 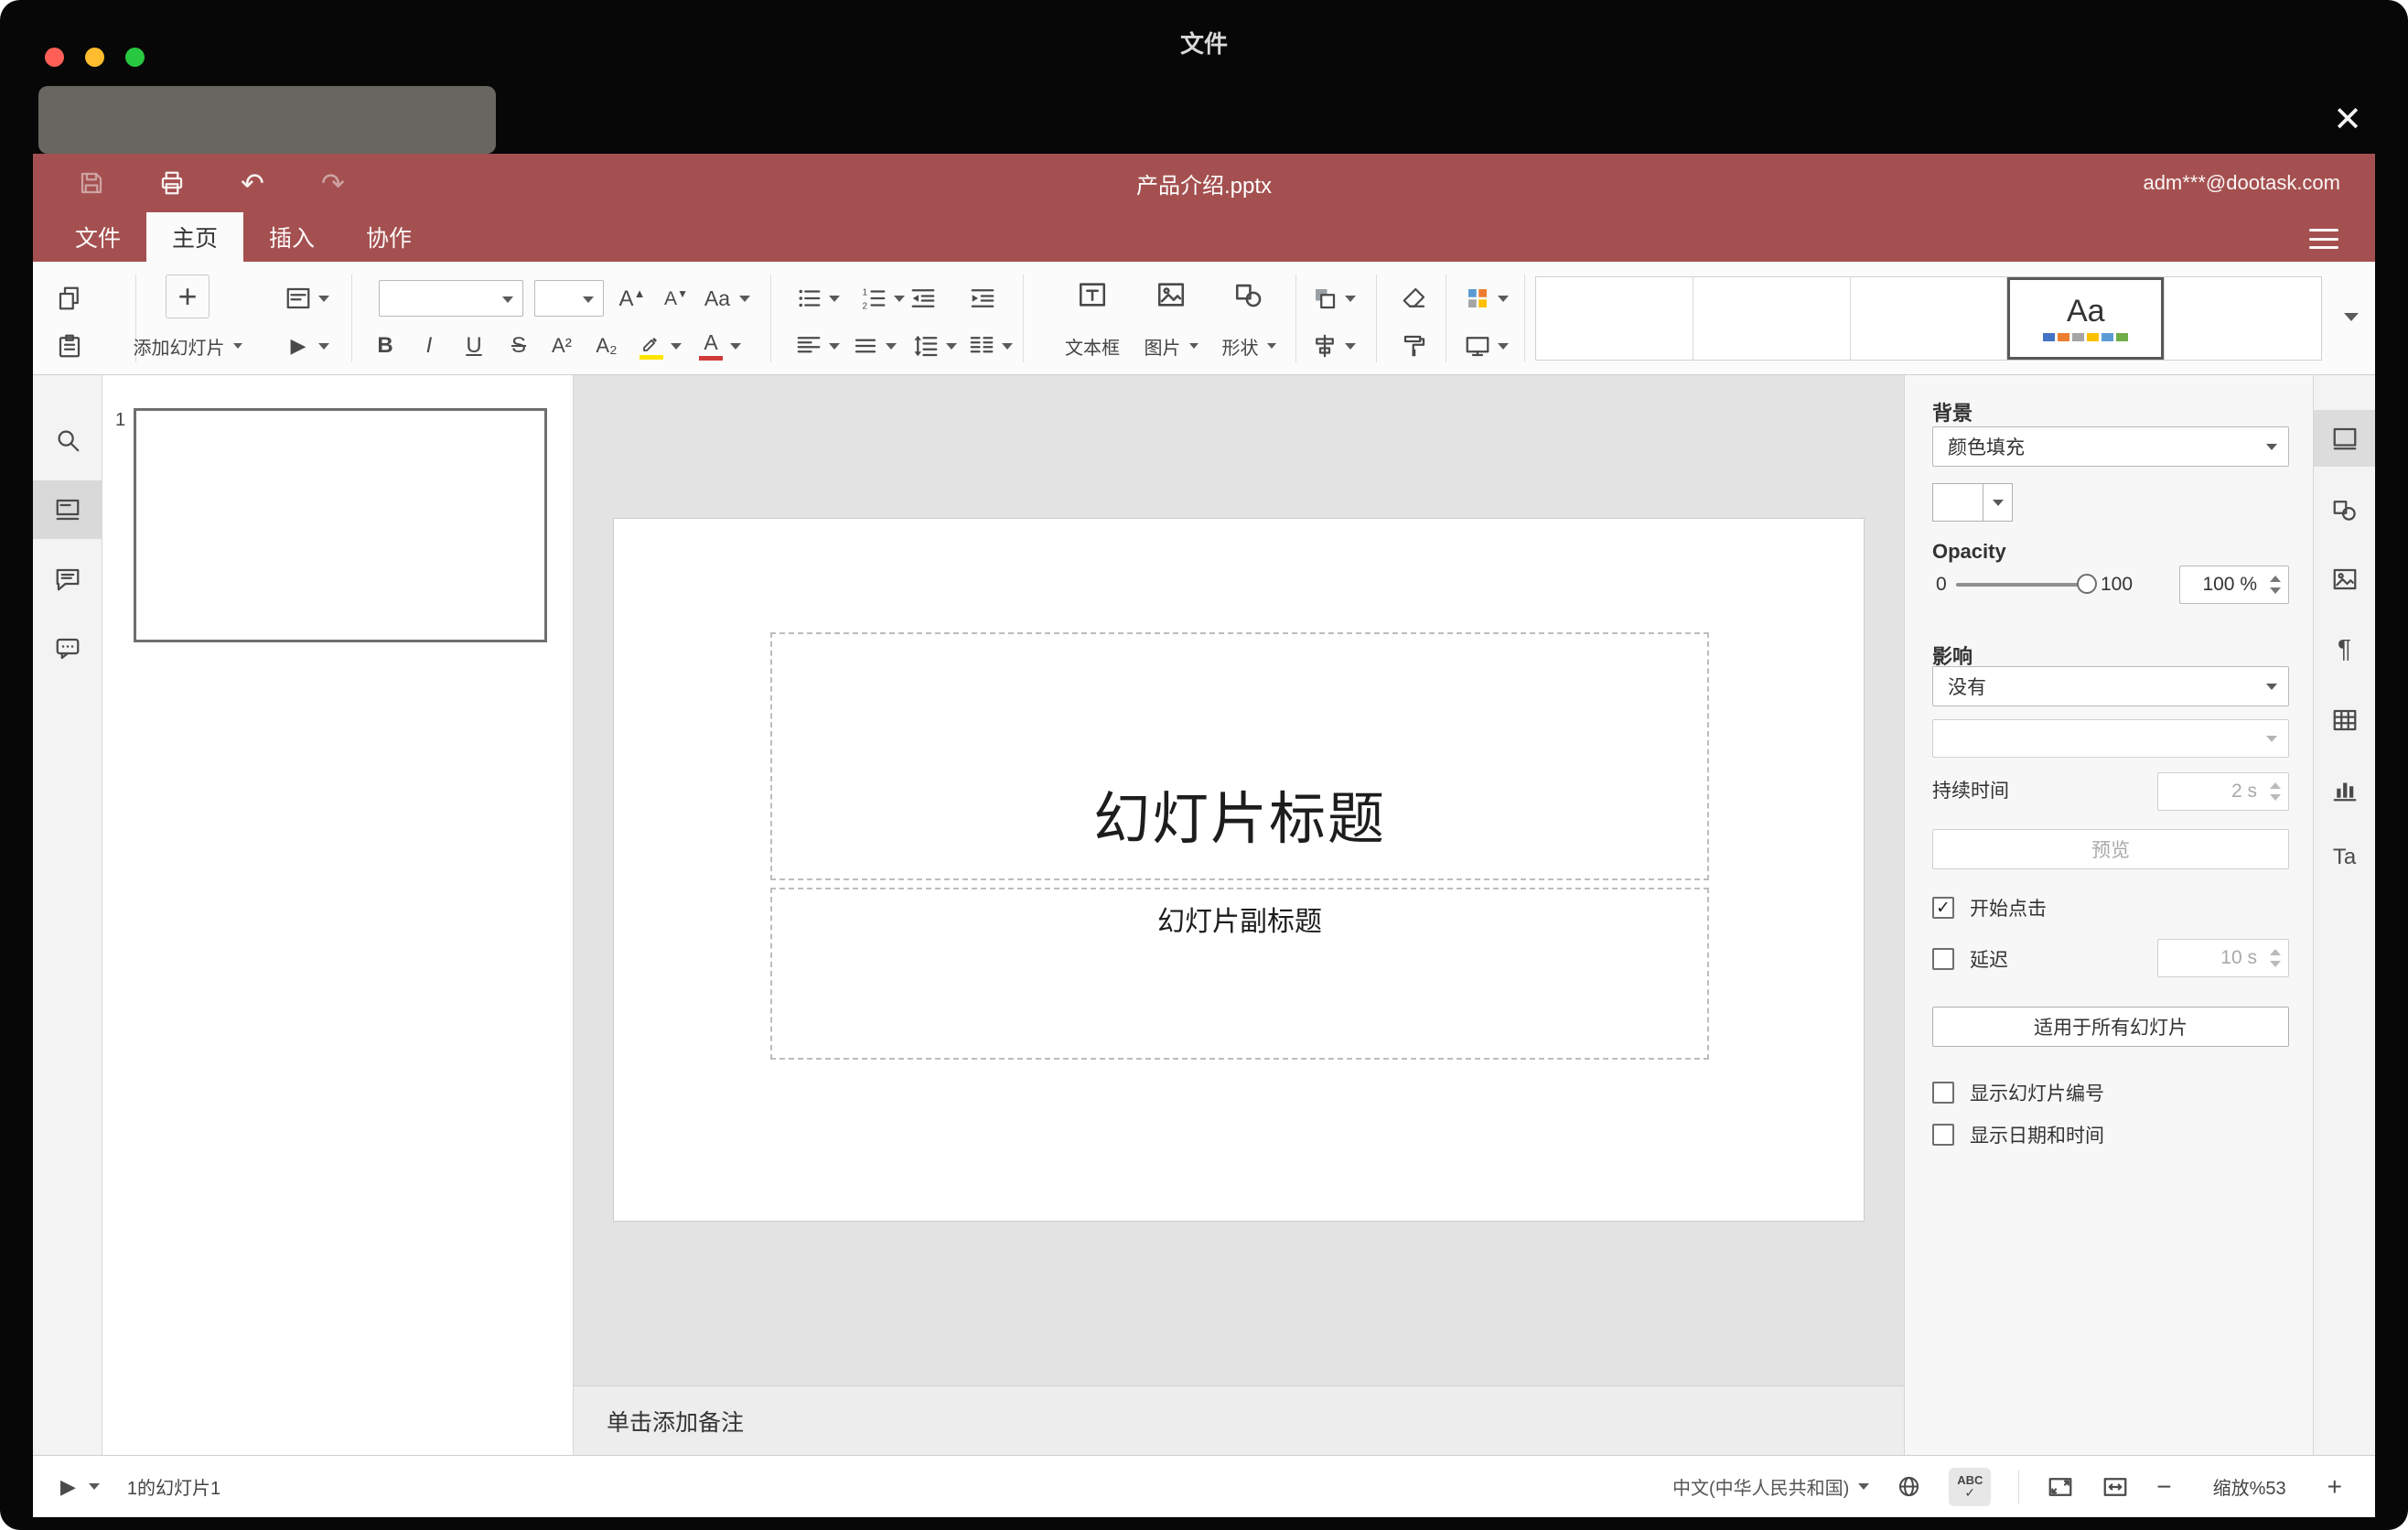 I want to click on line-spacing-button, so click(x=926, y=346).